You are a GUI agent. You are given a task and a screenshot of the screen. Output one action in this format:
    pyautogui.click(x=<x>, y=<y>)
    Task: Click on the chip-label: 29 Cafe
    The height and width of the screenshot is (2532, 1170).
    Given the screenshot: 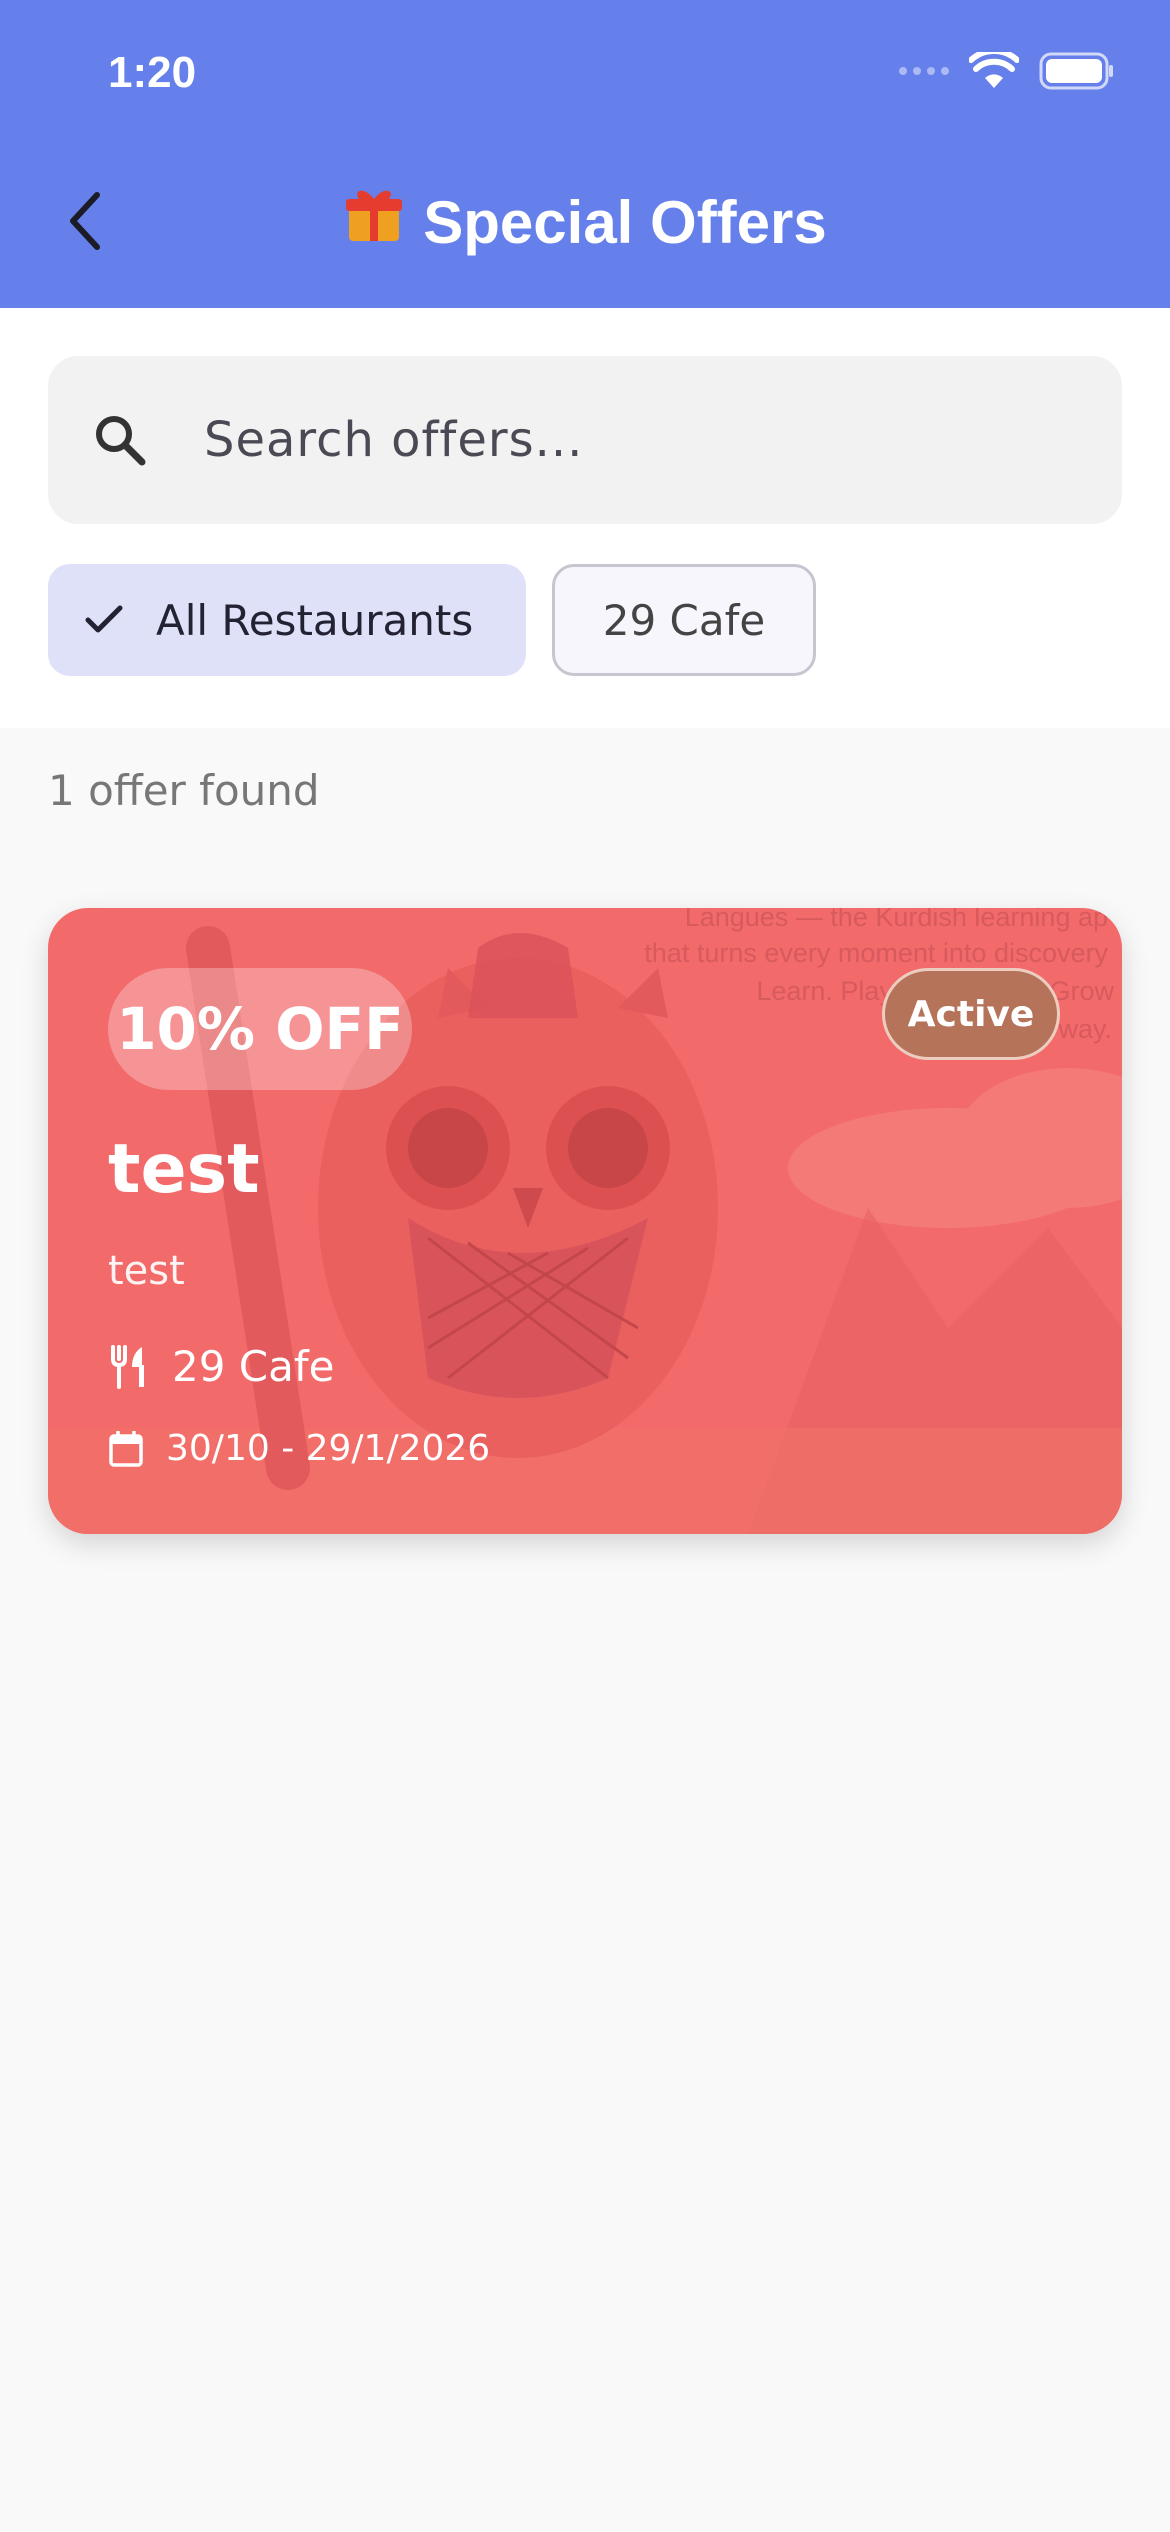 What is the action you would take?
    pyautogui.click(x=684, y=620)
    